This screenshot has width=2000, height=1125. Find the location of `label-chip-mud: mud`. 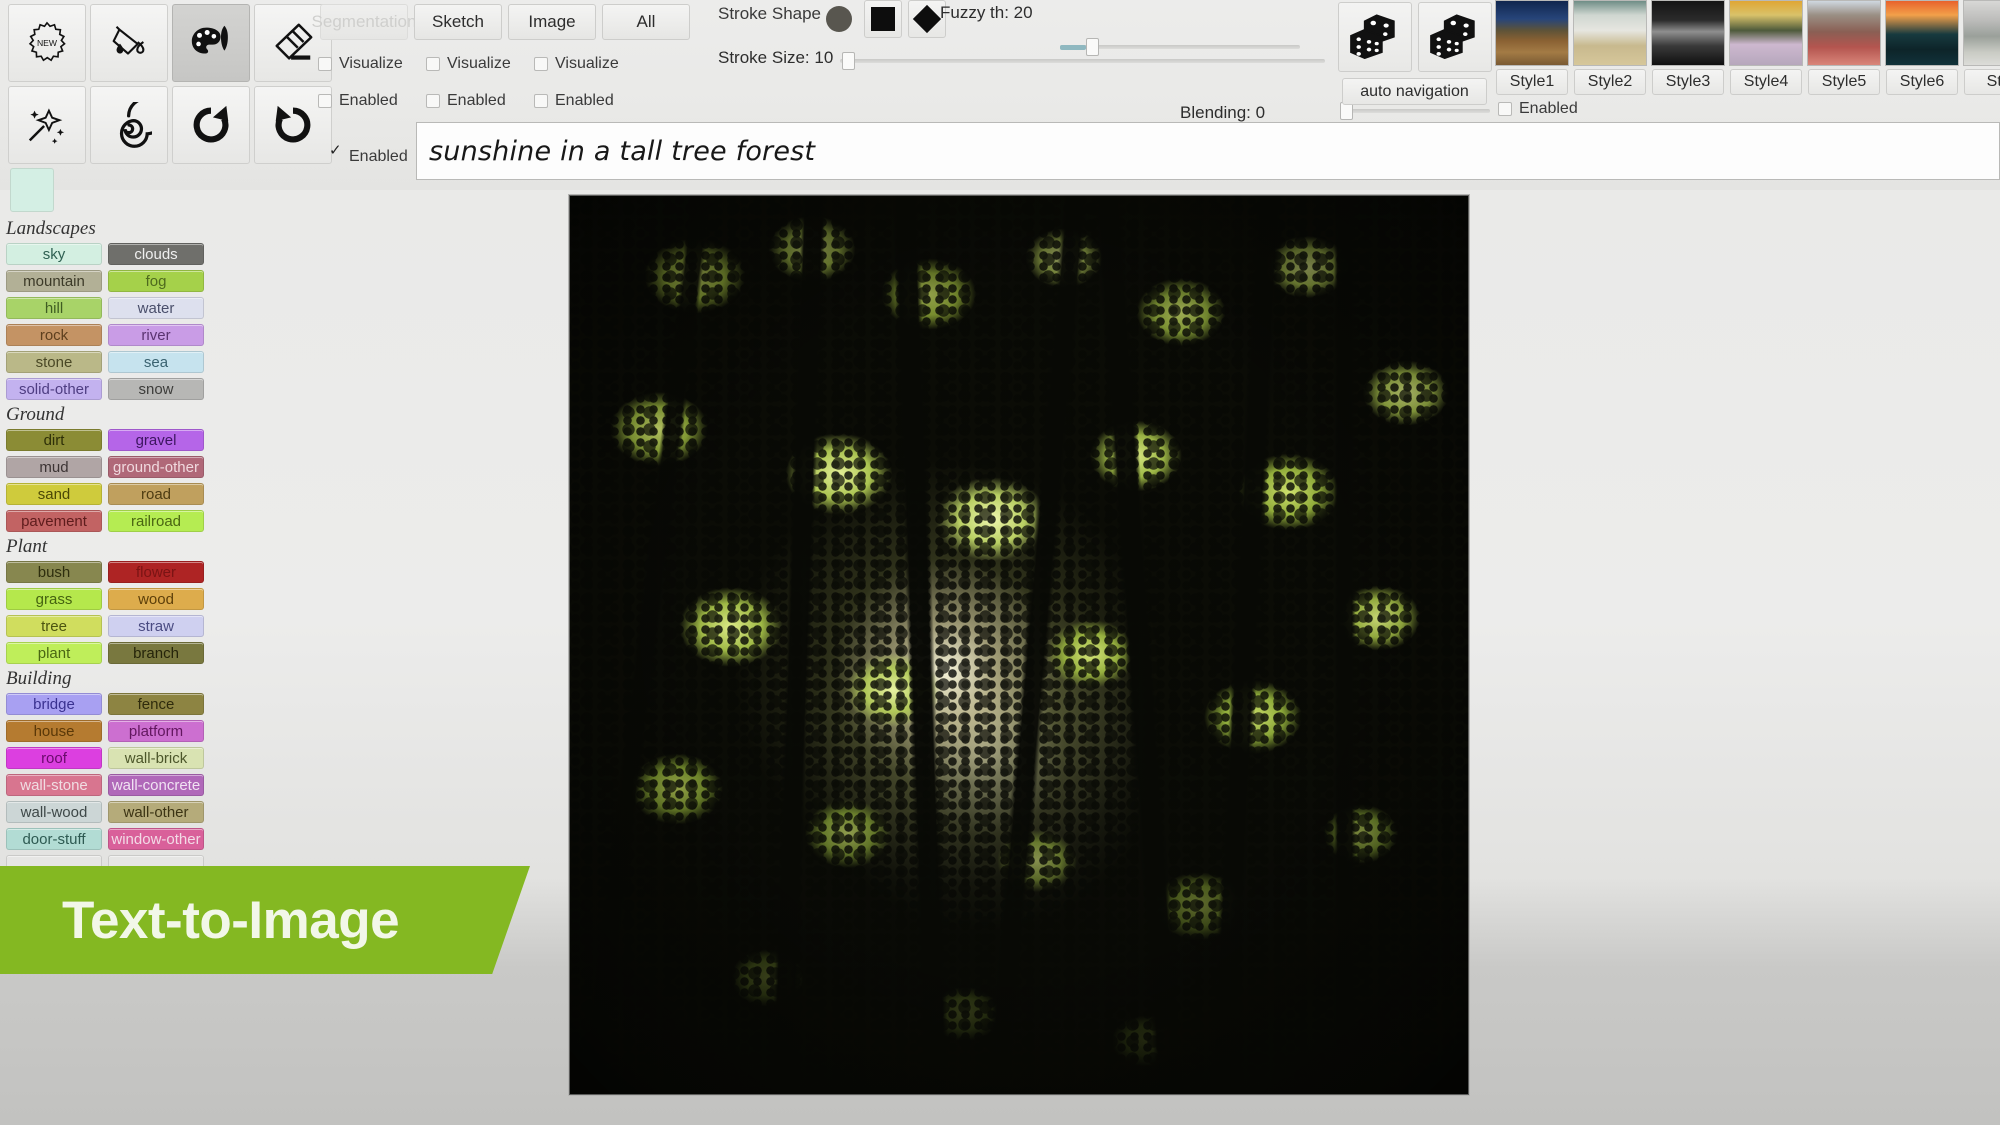

label-chip-mud: mud is located at coordinates (54, 467).